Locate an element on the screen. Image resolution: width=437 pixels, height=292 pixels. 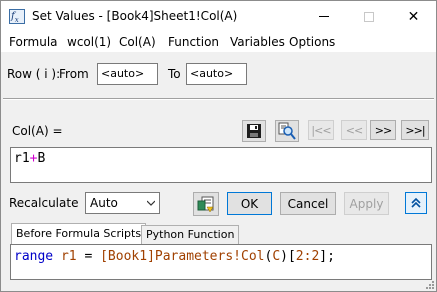
tab-before-formula-scripts: Before Formula Scripts is located at coordinates (79, 234).